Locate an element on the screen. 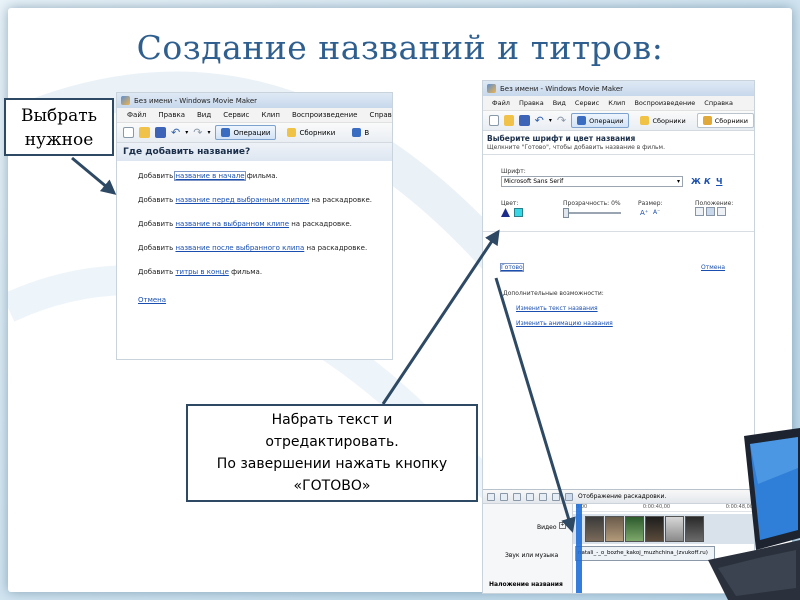 The image size is (800, 600). position-label: Положение: is located at coordinates (714, 203).